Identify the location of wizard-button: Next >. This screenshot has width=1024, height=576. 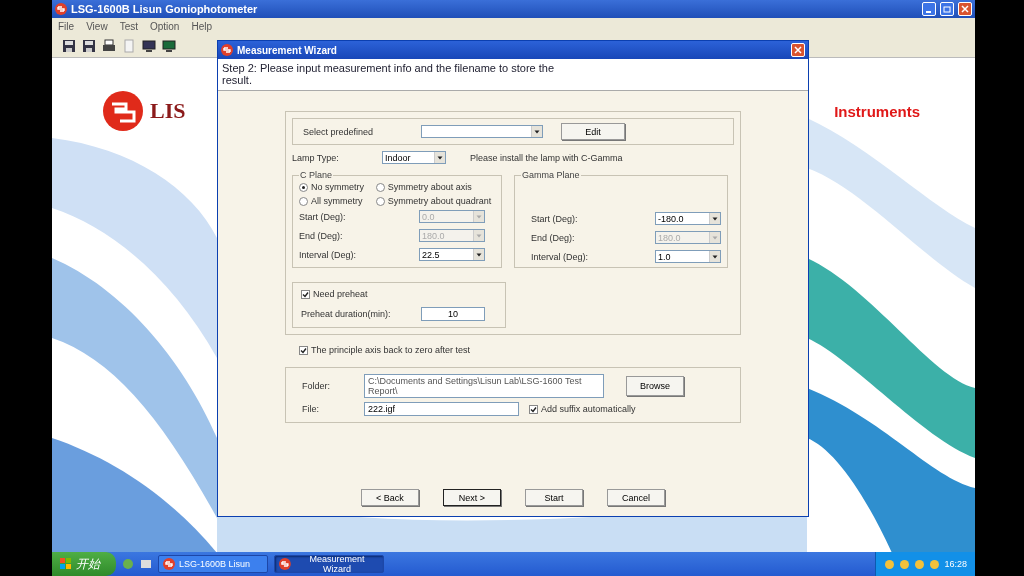
(472, 497).